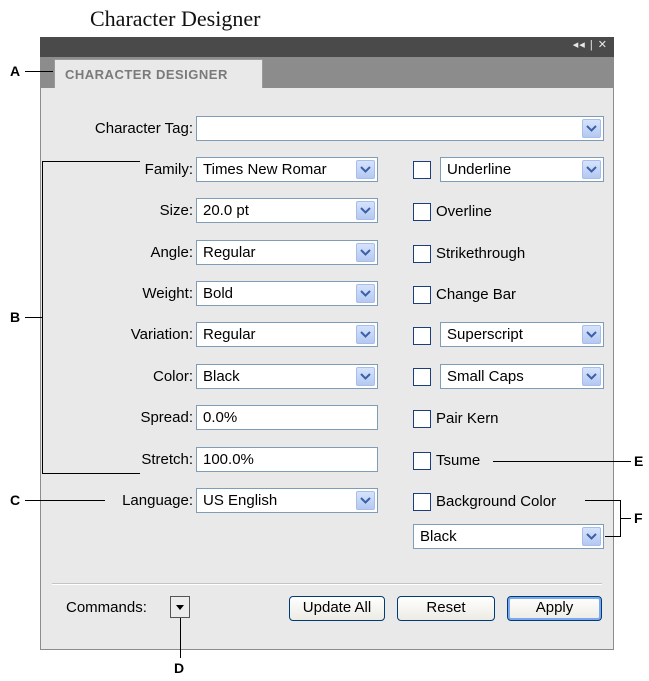 The height and width of the screenshot is (681, 649). I want to click on underline-value: Underline, so click(479, 169).